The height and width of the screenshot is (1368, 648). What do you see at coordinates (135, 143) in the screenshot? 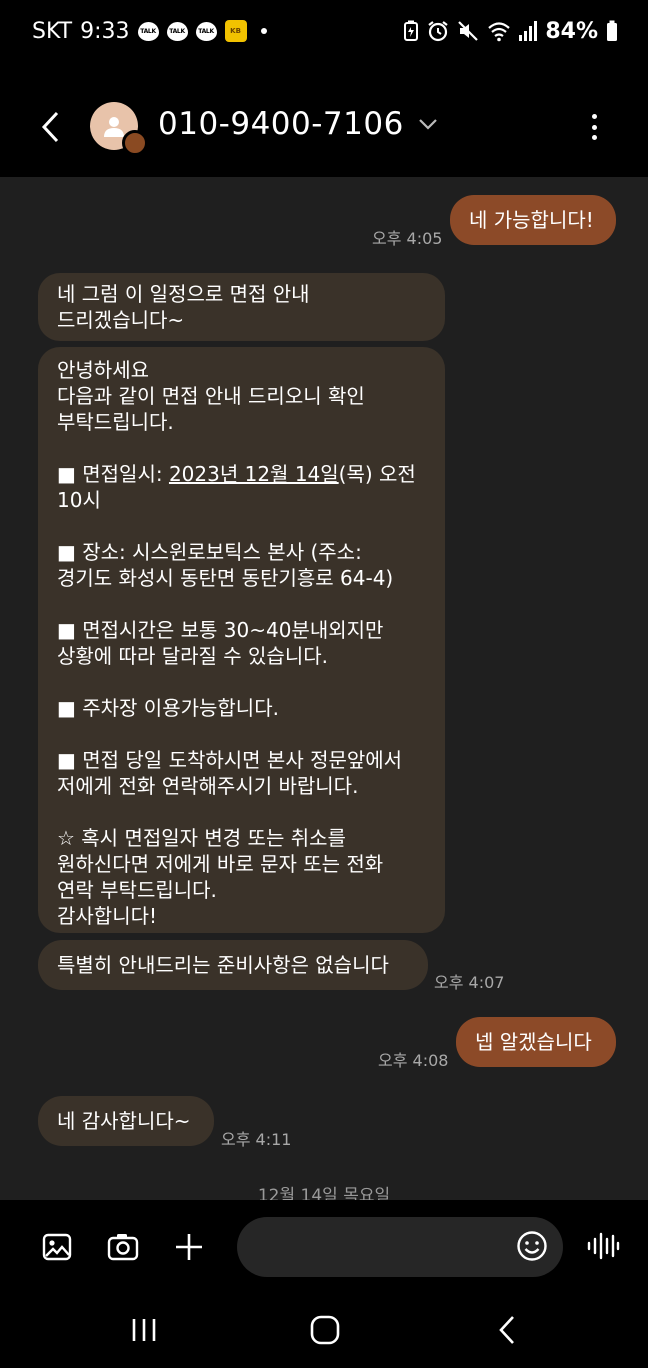
I see `message-badge-icon` at bounding box center [135, 143].